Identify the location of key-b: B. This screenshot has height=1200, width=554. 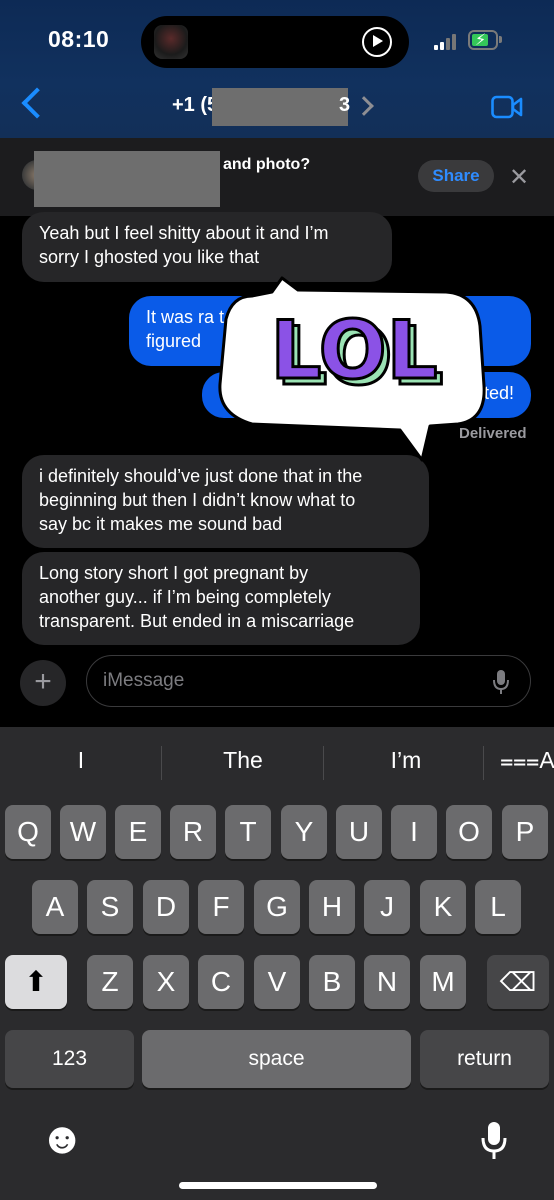
(332, 982).